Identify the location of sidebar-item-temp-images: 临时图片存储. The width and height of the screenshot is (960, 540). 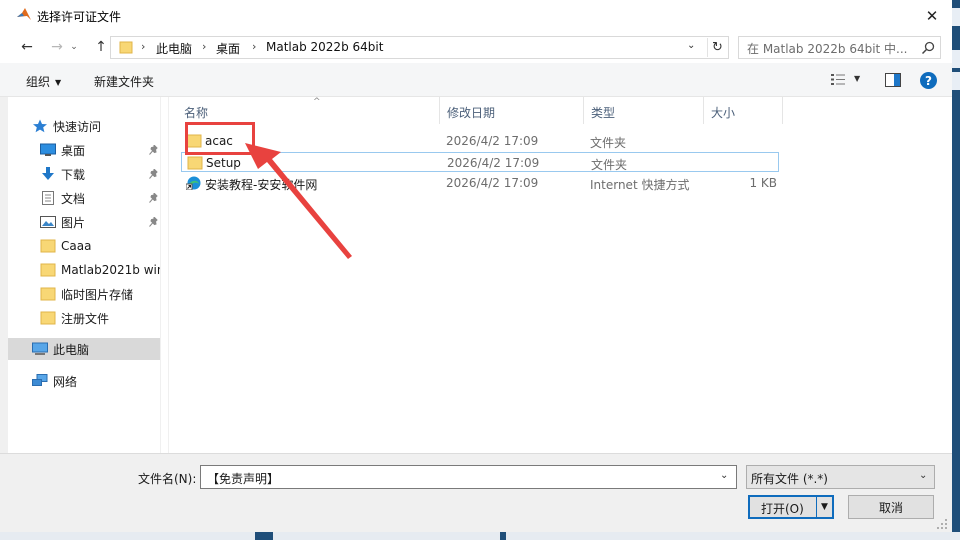
(104, 294).